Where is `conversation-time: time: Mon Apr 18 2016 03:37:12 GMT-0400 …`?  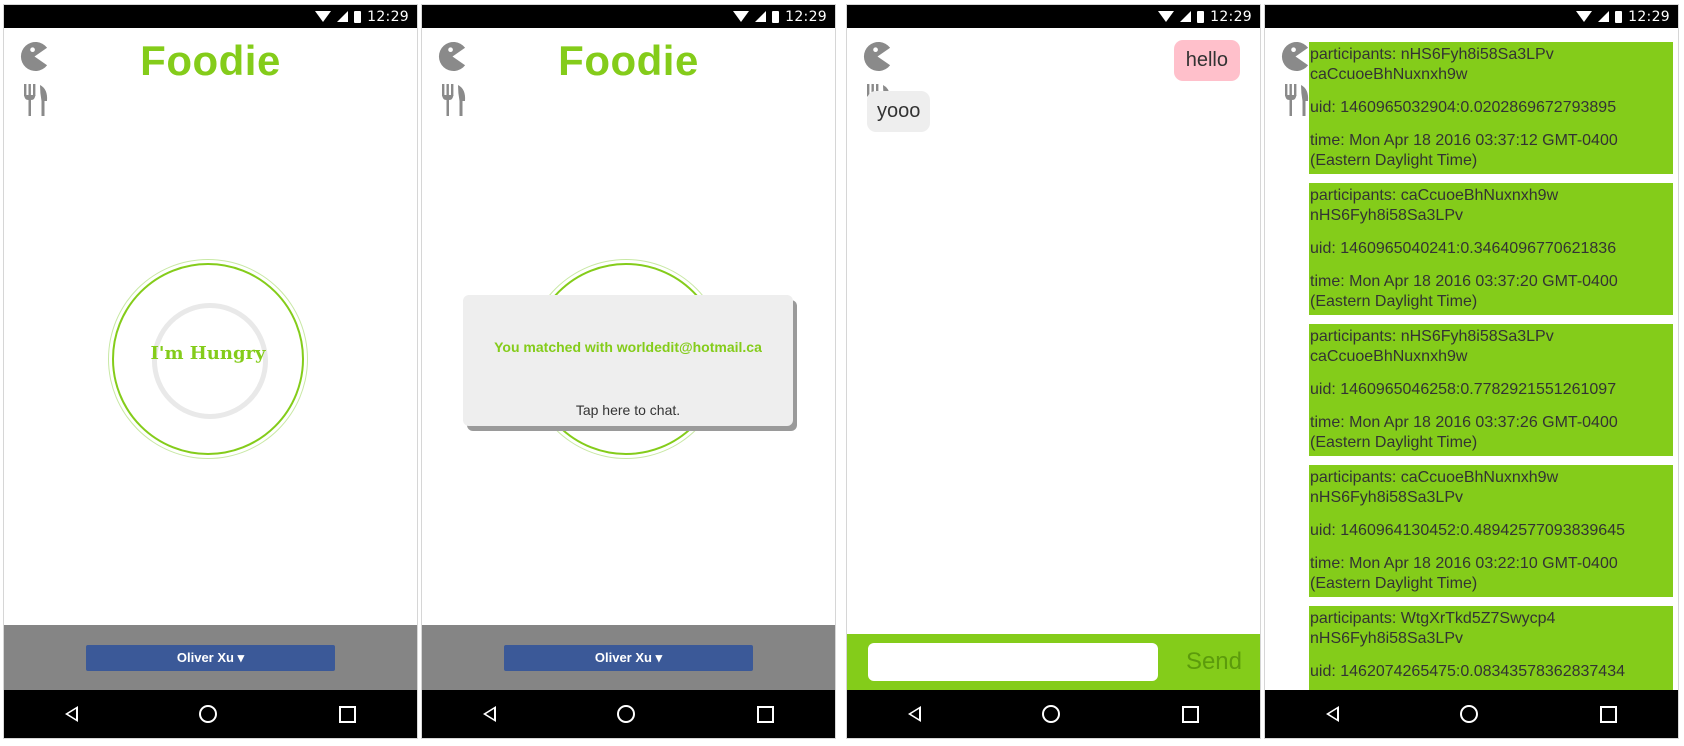
conversation-time: time: Mon Apr 18 2016 03:37:12 GMT-0400 … is located at coordinates (1464, 150).